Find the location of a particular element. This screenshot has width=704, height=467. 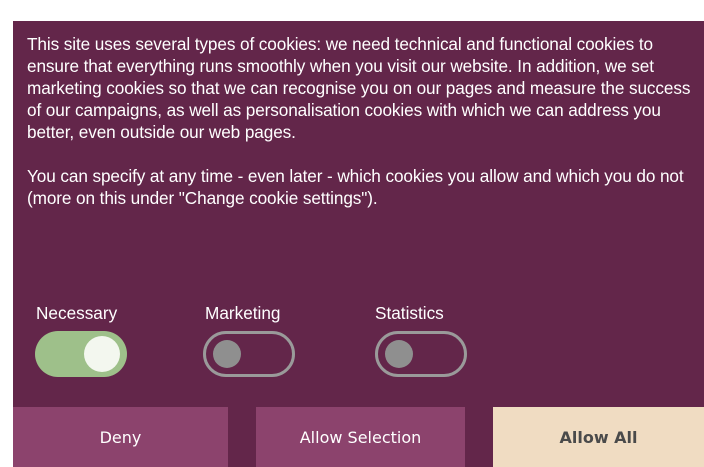

marketing-toggle is located at coordinates (249, 354).